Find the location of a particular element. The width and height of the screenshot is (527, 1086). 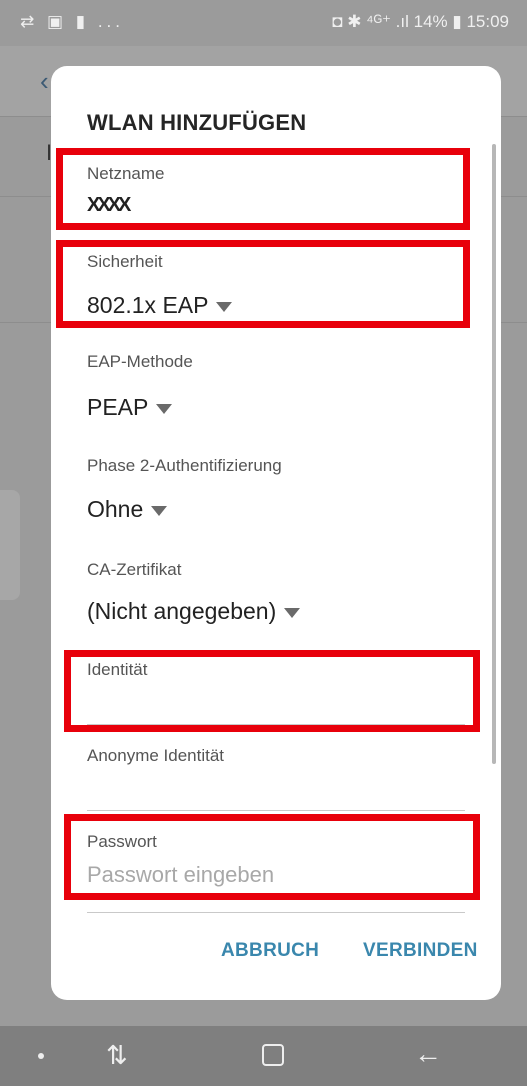

edge-panel-handle is located at coordinates (10, 545).